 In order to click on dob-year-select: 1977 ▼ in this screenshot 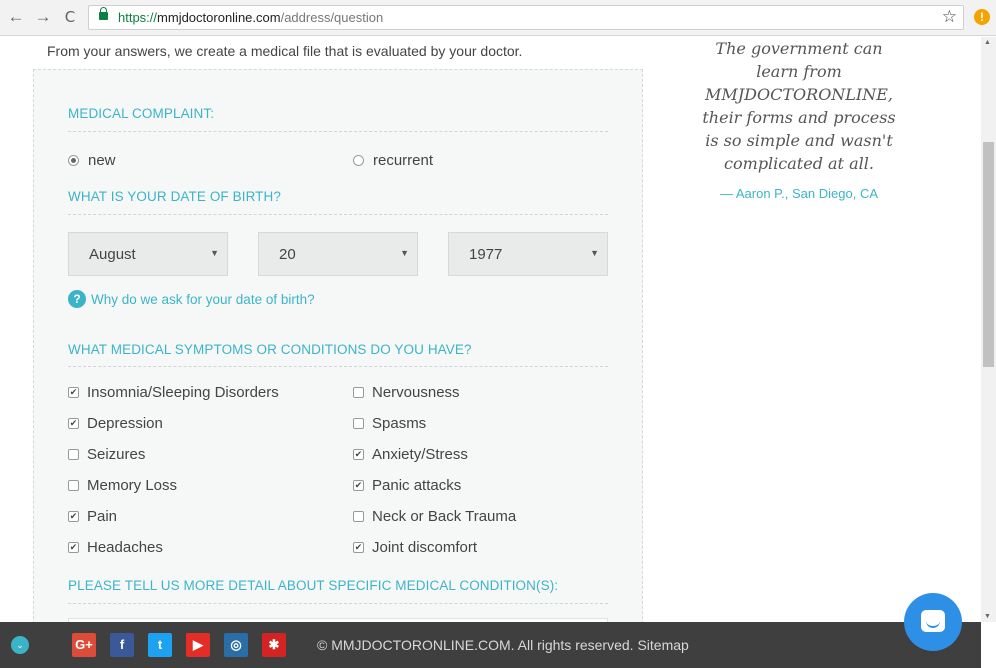, I will do `click(528, 254)`.